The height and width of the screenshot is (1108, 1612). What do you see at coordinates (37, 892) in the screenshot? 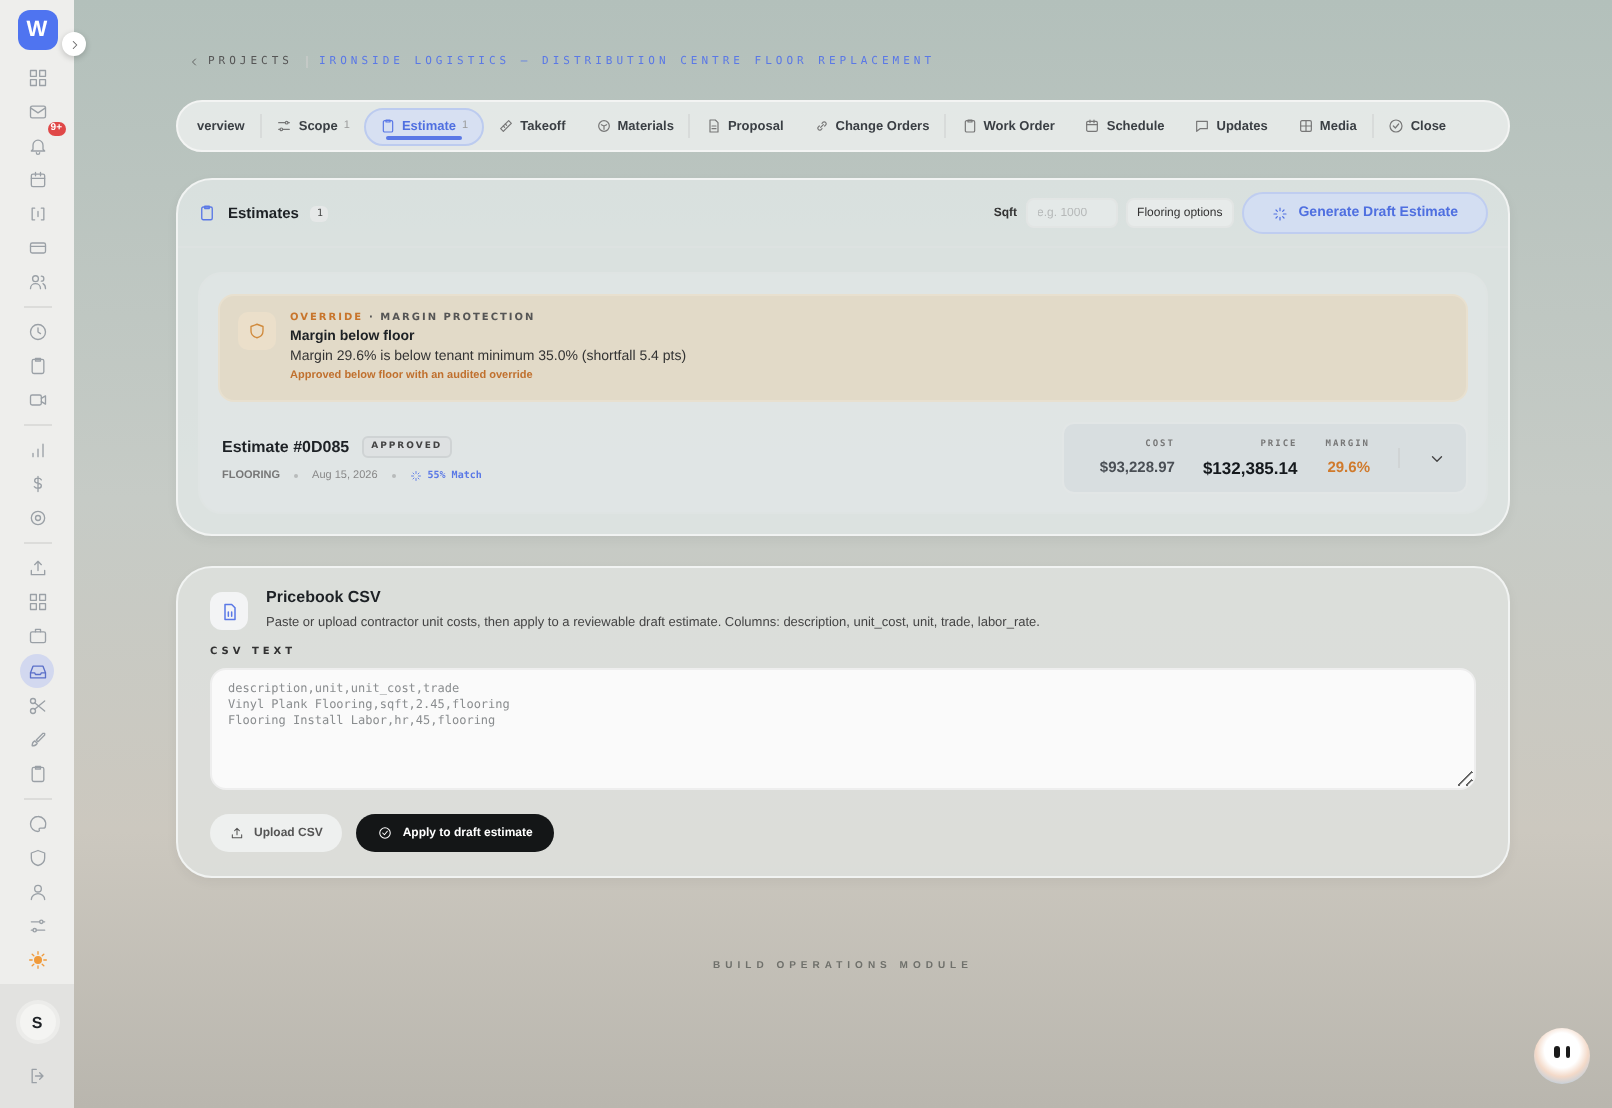
I see `person-icon` at bounding box center [37, 892].